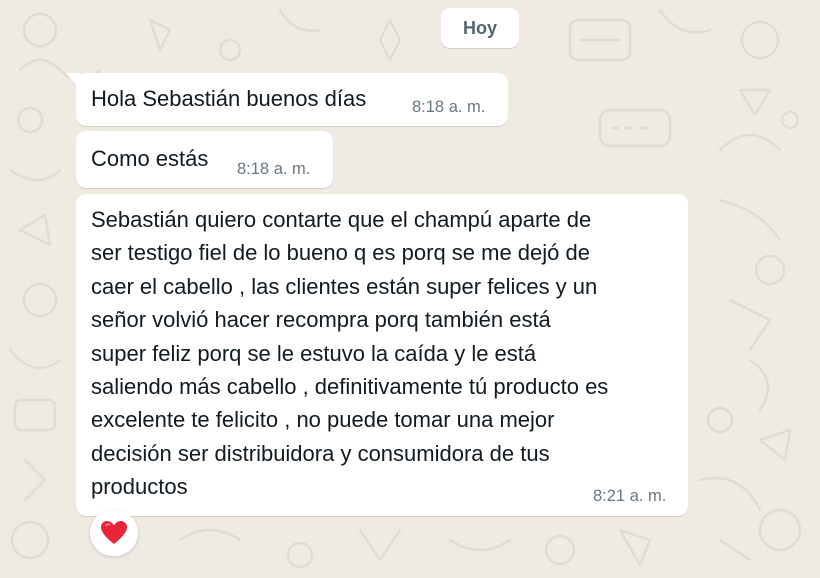 Image resolution: width=820 pixels, height=578 pixels. I want to click on red-heart-icon, so click(114, 532).